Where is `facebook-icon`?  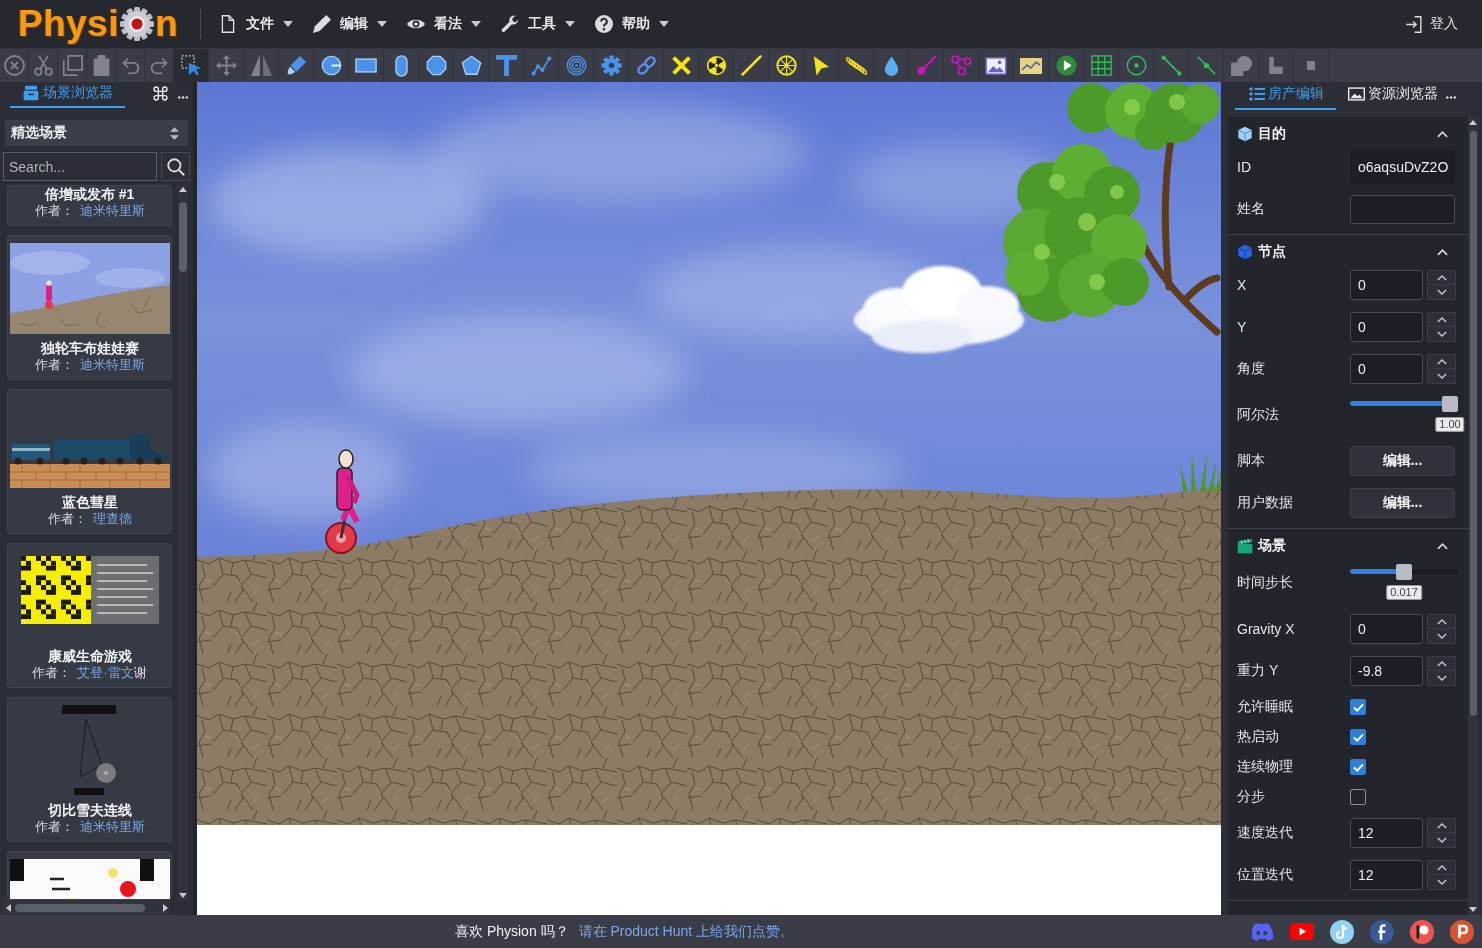
facebook-icon is located at coordinates (1382, 931).